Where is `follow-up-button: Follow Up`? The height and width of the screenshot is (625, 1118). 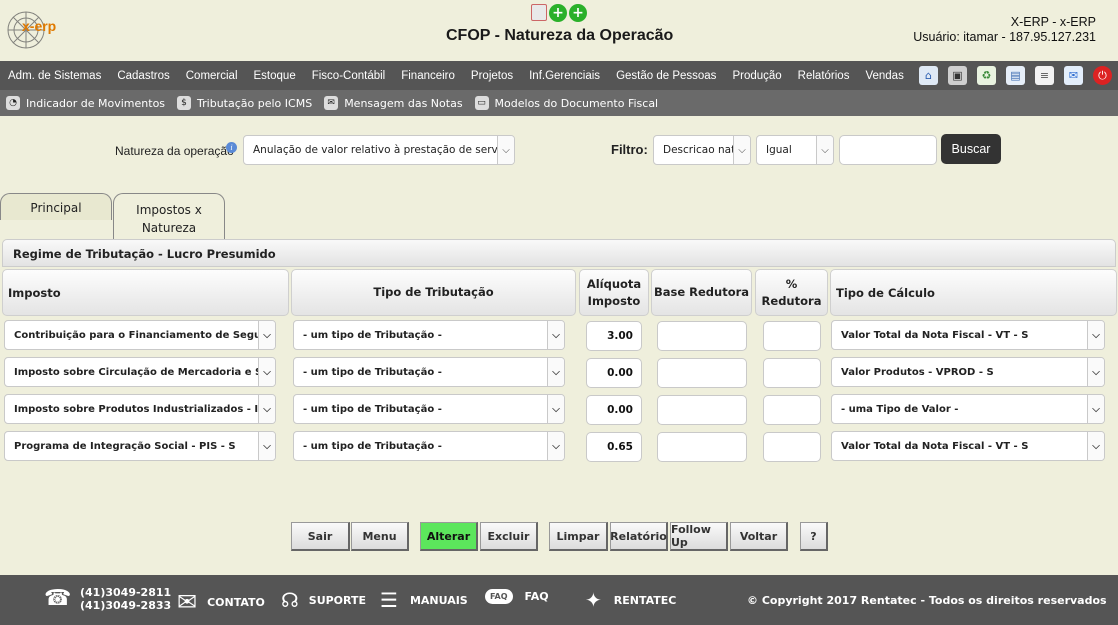 follow-up-button: Follow Up is located at coordinates (699, 536).